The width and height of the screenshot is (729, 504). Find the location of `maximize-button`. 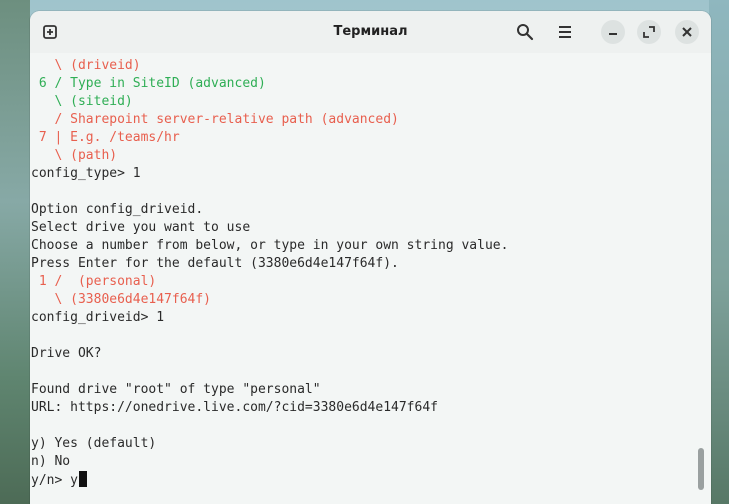

maximize-button is located at coordinates (649, 32).